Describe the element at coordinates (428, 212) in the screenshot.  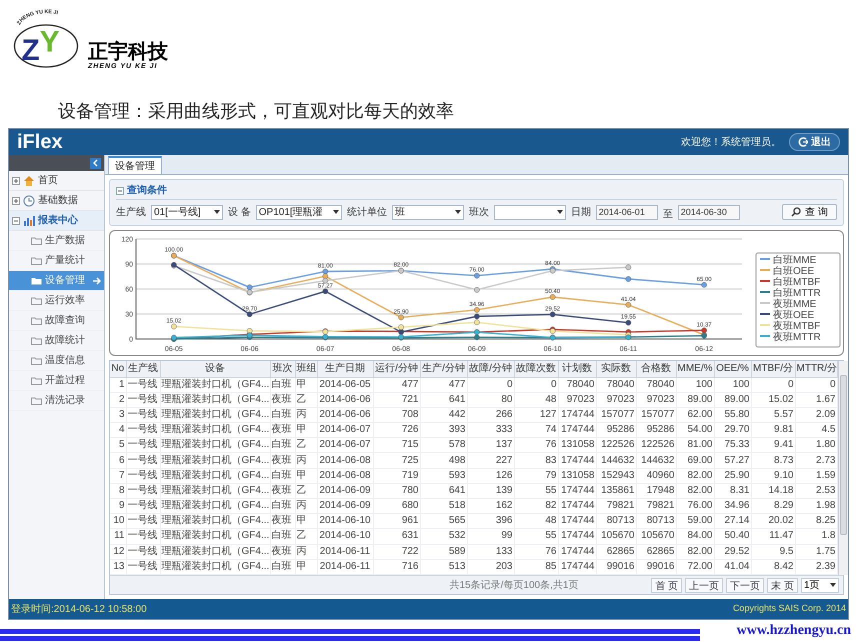
I see `dropdown: 班` at that location.